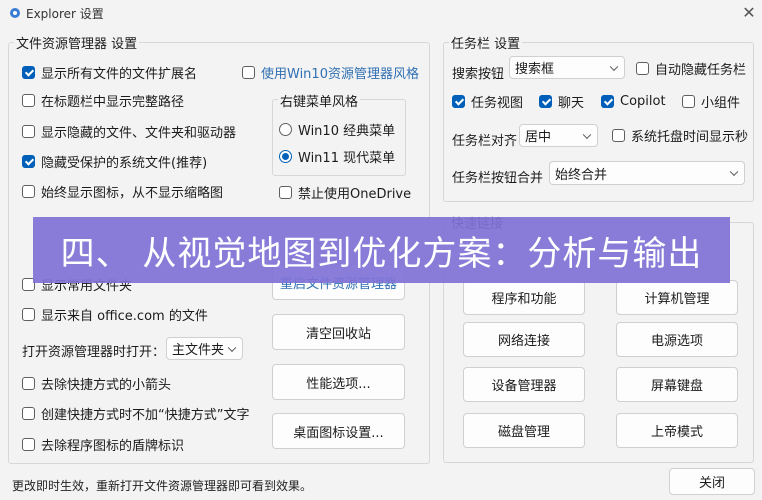 This screenshot has width=762, height=500. What do you see at coordinates (571, 103) in the screenshot?
I see `chat-label: 聊天` at bounding box center [571, 103].